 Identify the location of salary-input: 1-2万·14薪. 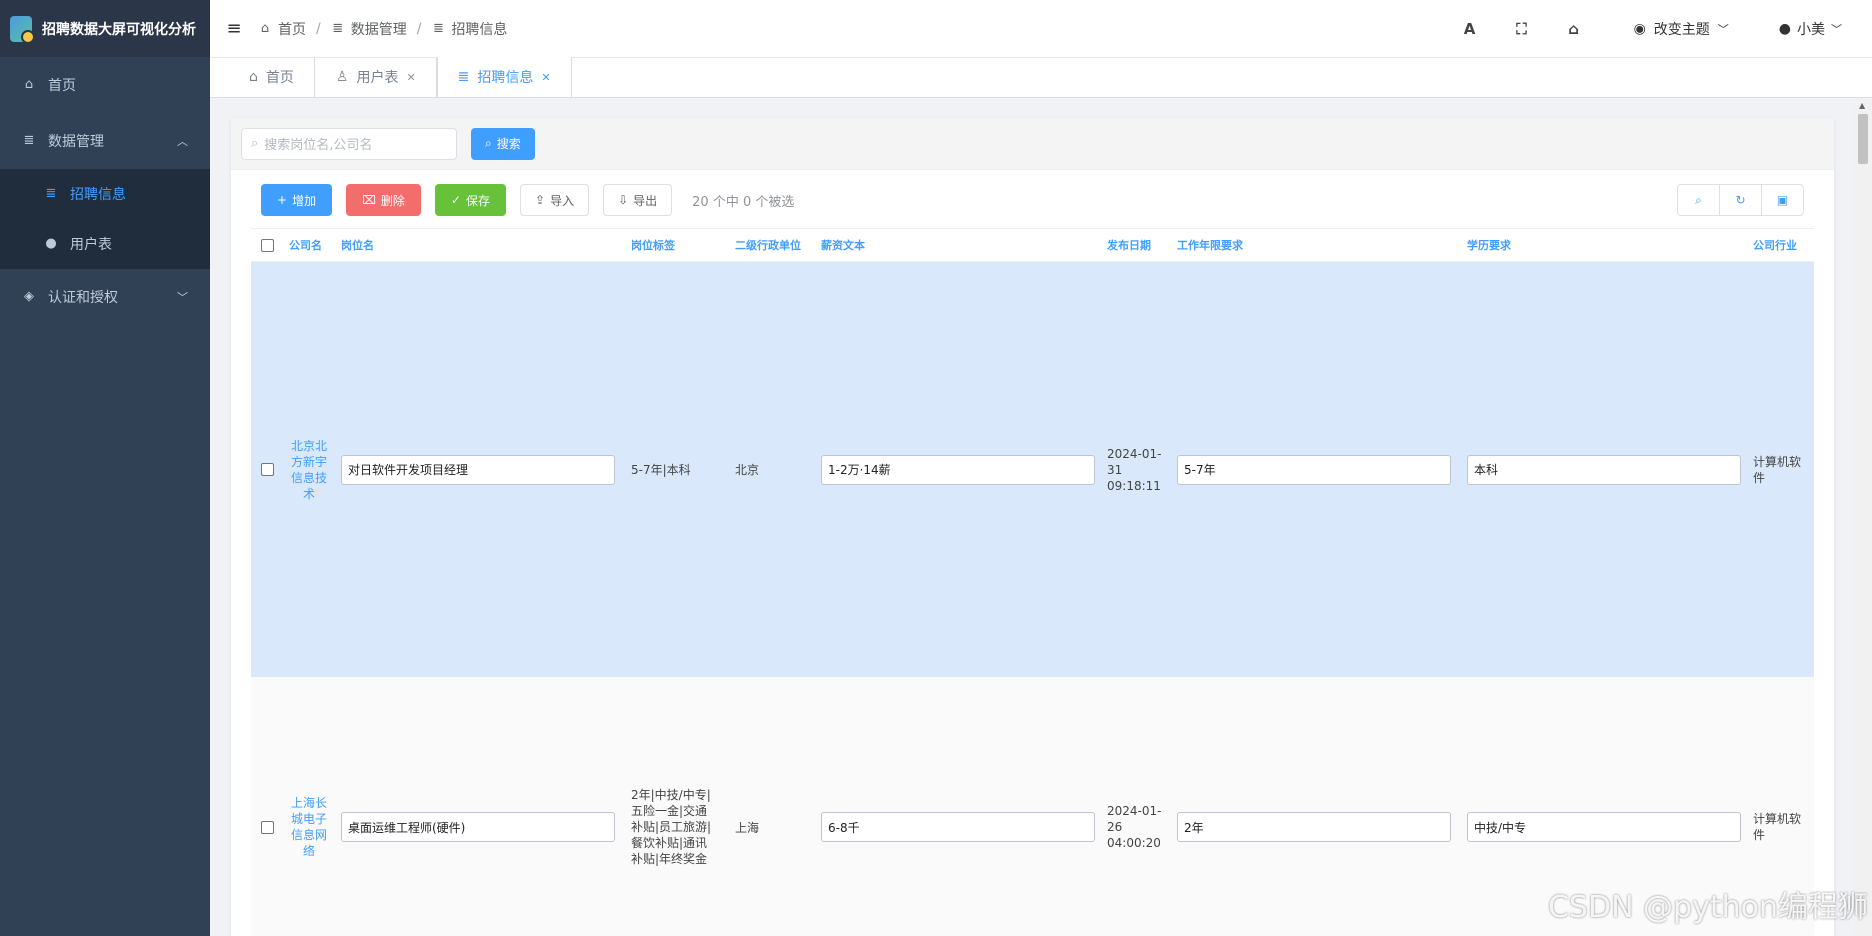
(958, 469).